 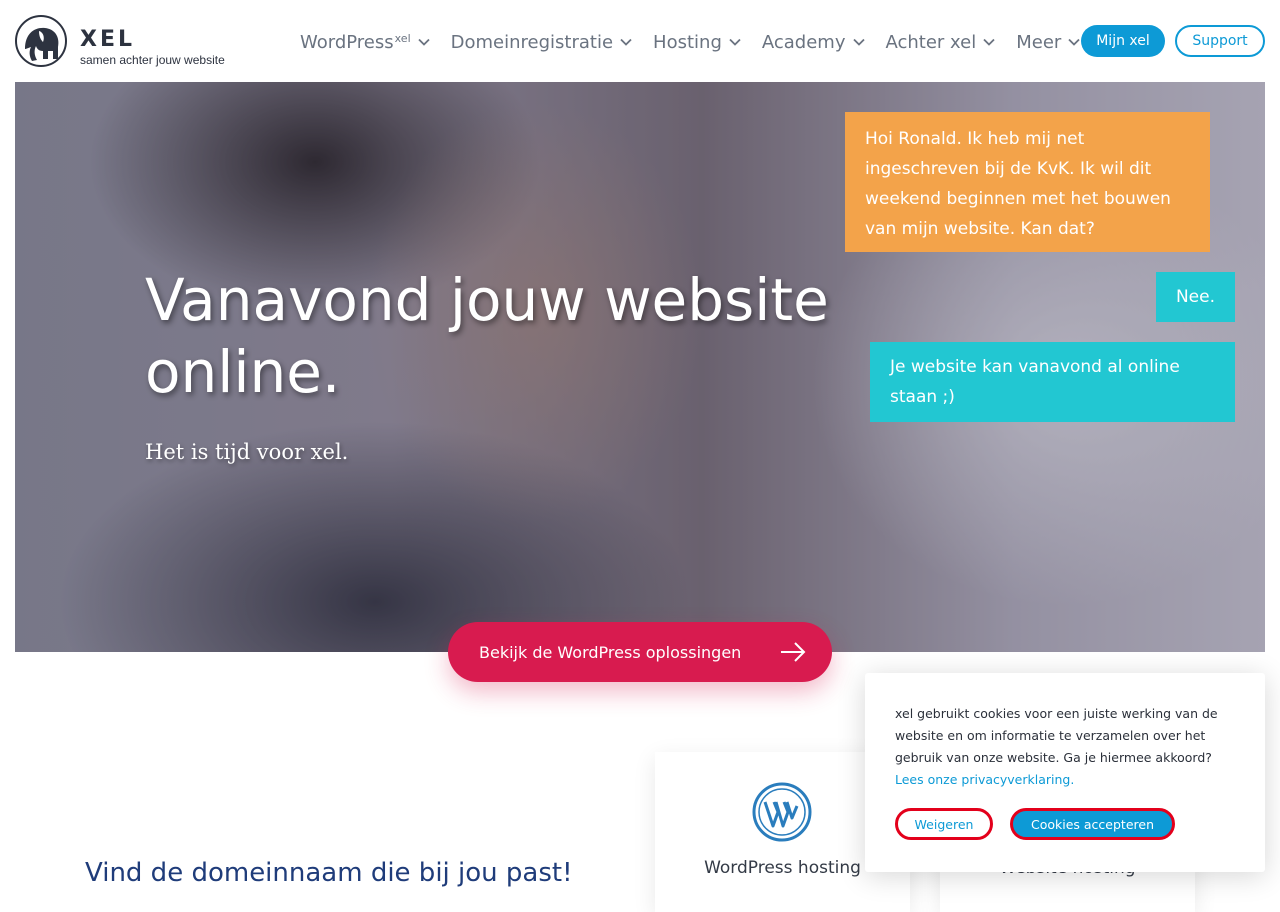 I want to click on nav-item-achter-xel: Achter xel, so click(x=941, y=42).